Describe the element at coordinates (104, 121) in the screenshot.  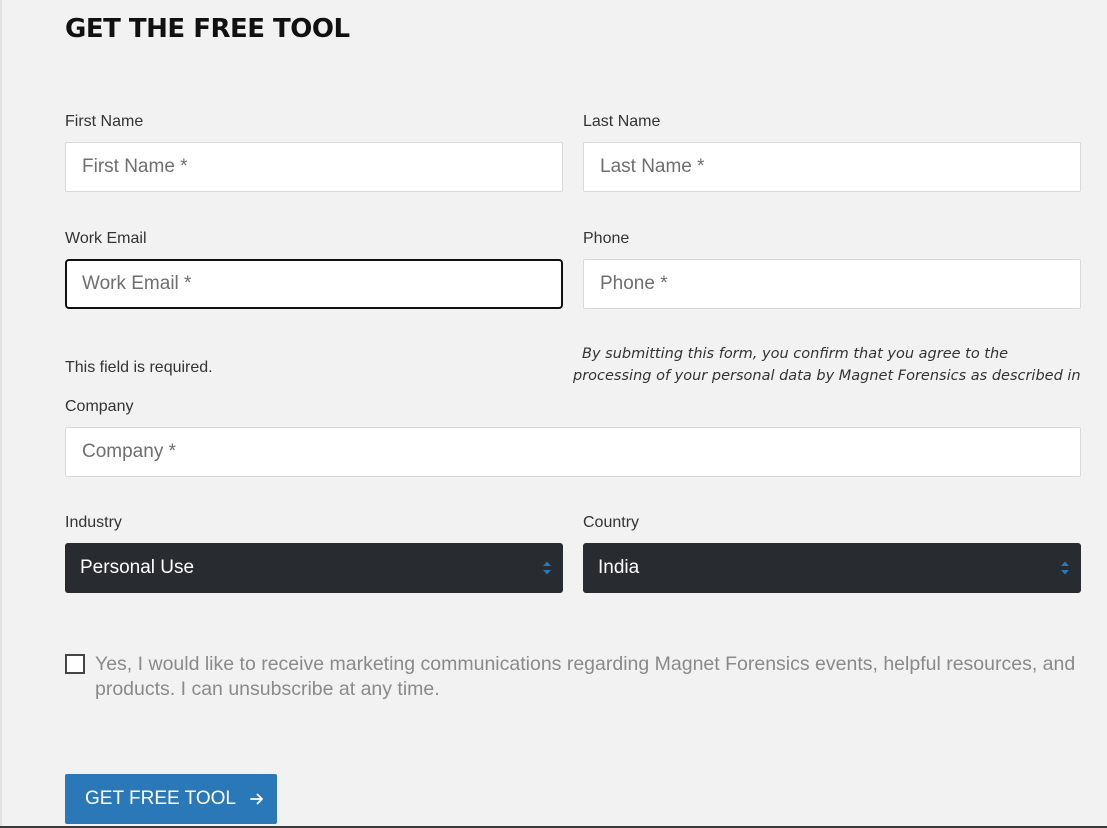
I see `first-name-label: First Name` at that location.